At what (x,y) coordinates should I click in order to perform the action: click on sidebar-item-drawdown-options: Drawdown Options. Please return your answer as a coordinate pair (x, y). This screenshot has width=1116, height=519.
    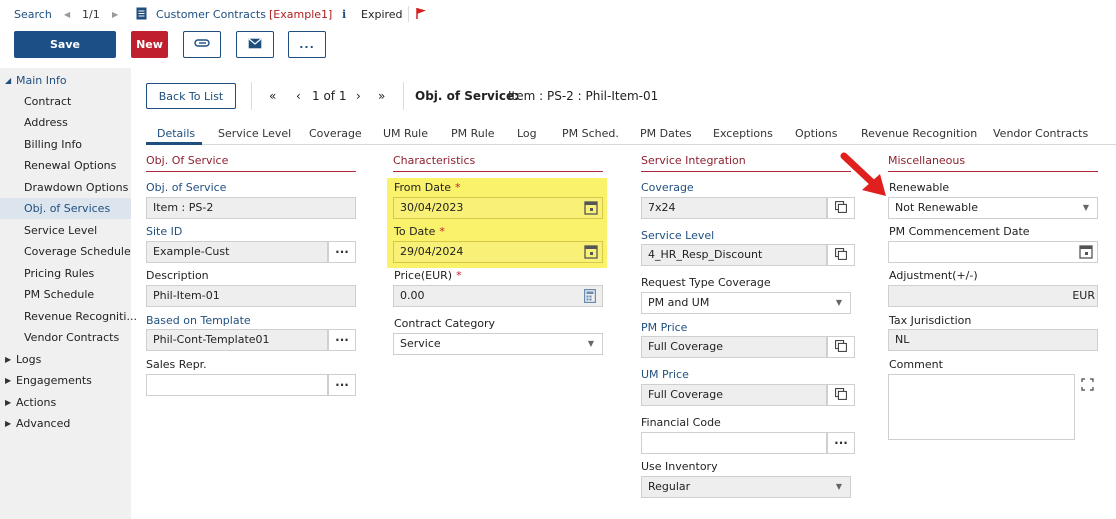
    Looking at the image, I should click on (65, 187).